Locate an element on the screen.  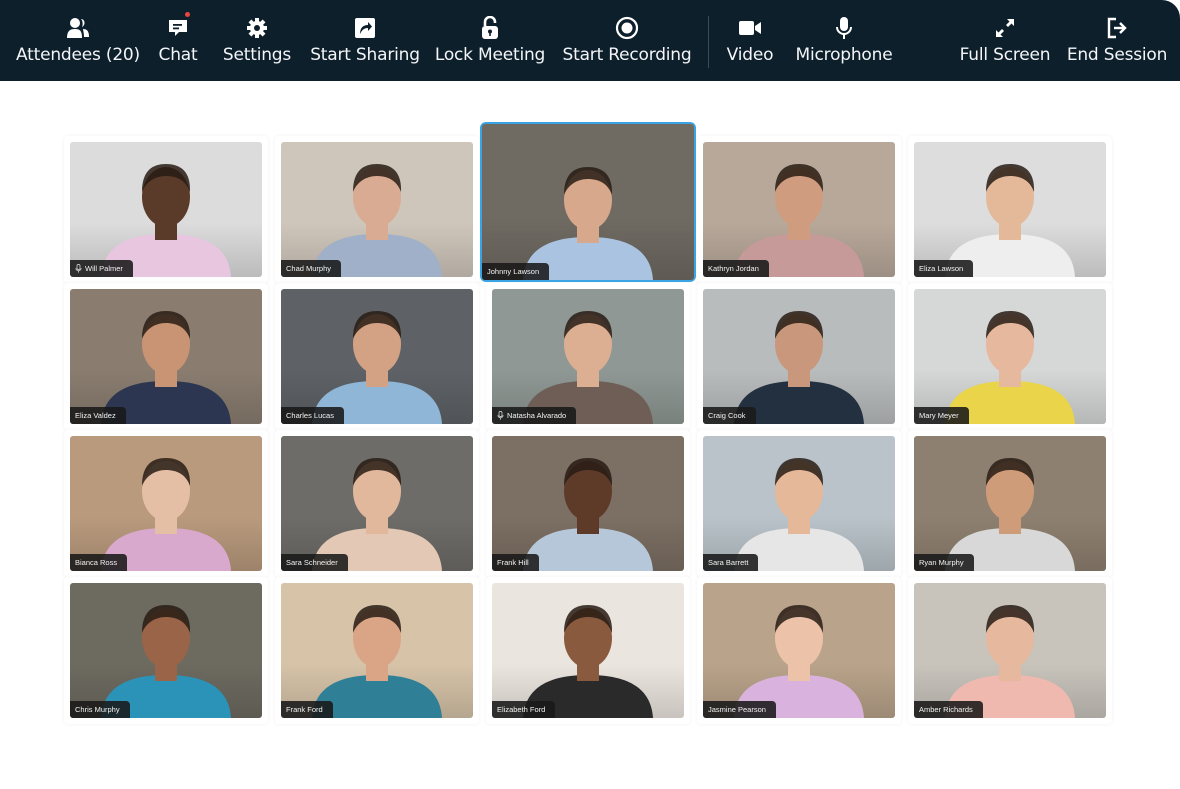
participant-tile: Natasha Alvarado is located at coordinates (588, 356).